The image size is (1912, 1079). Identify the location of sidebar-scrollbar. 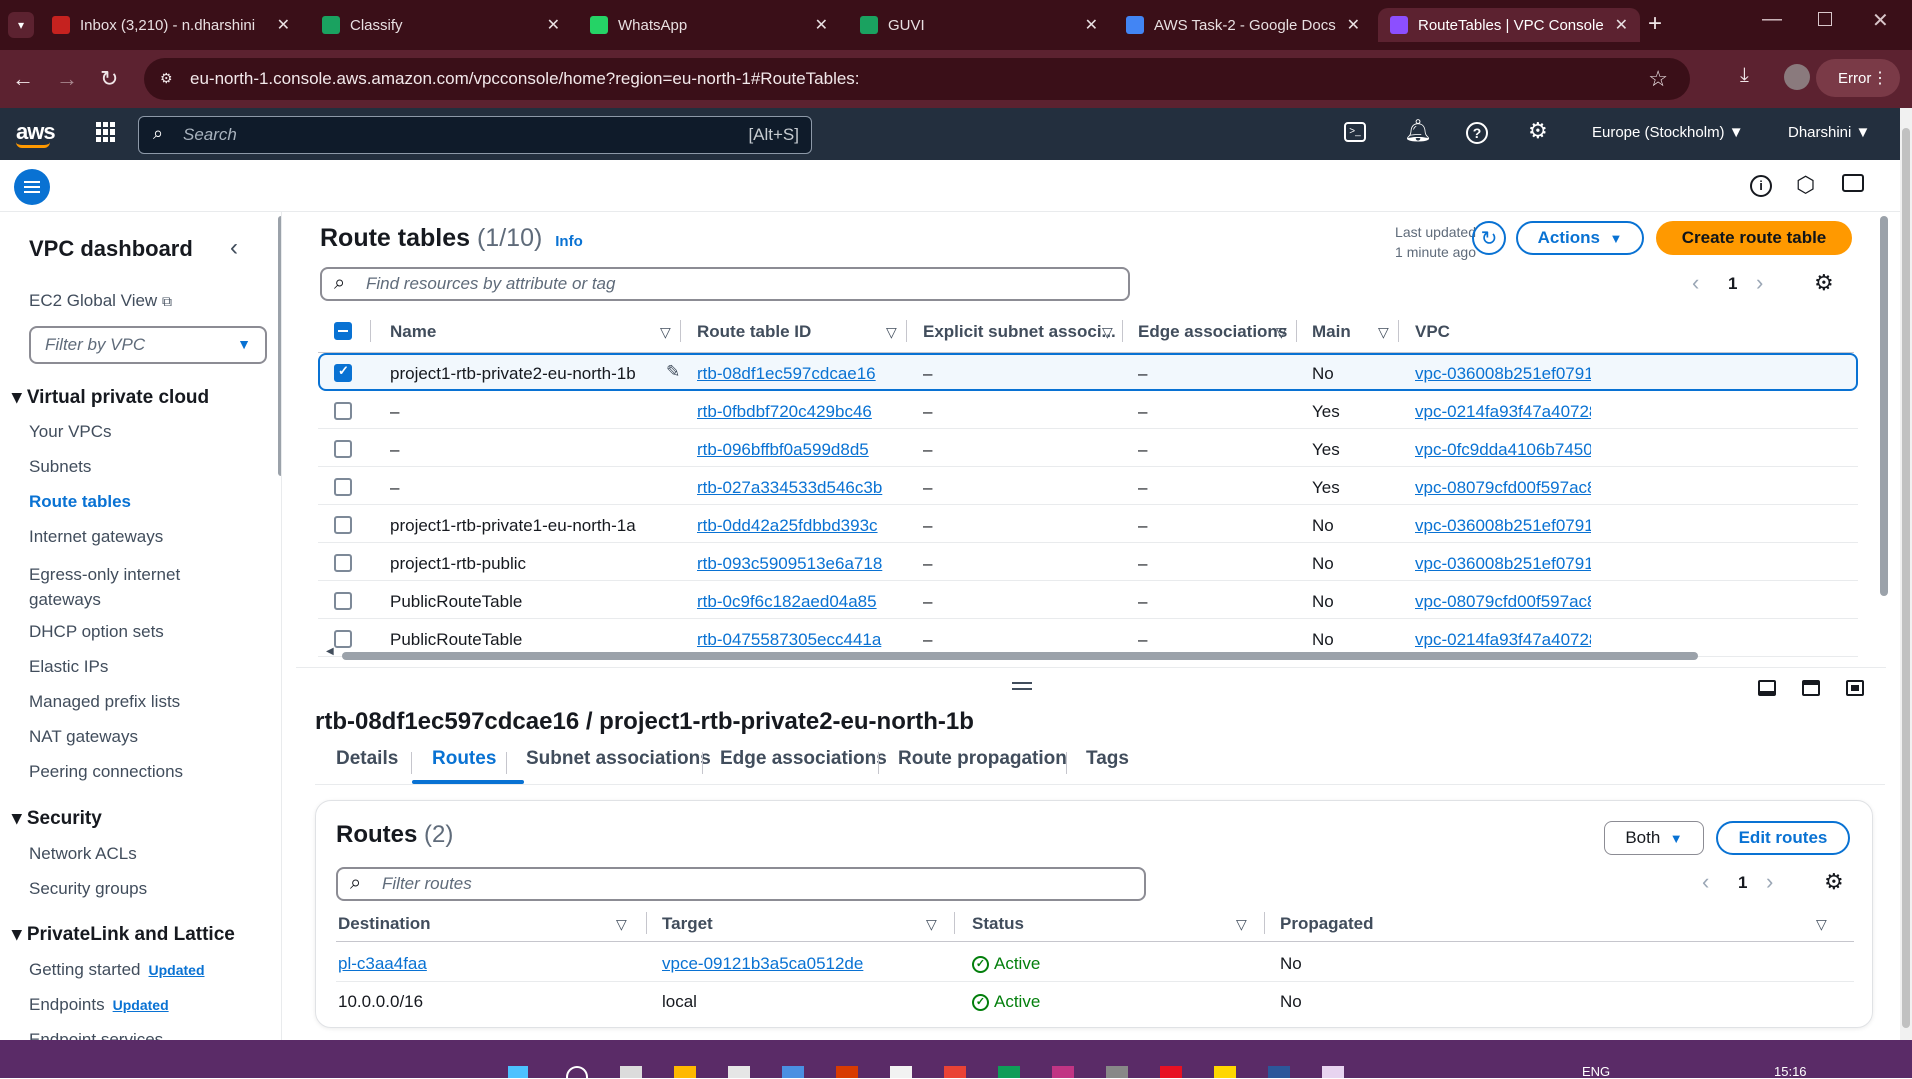
(279, 346).